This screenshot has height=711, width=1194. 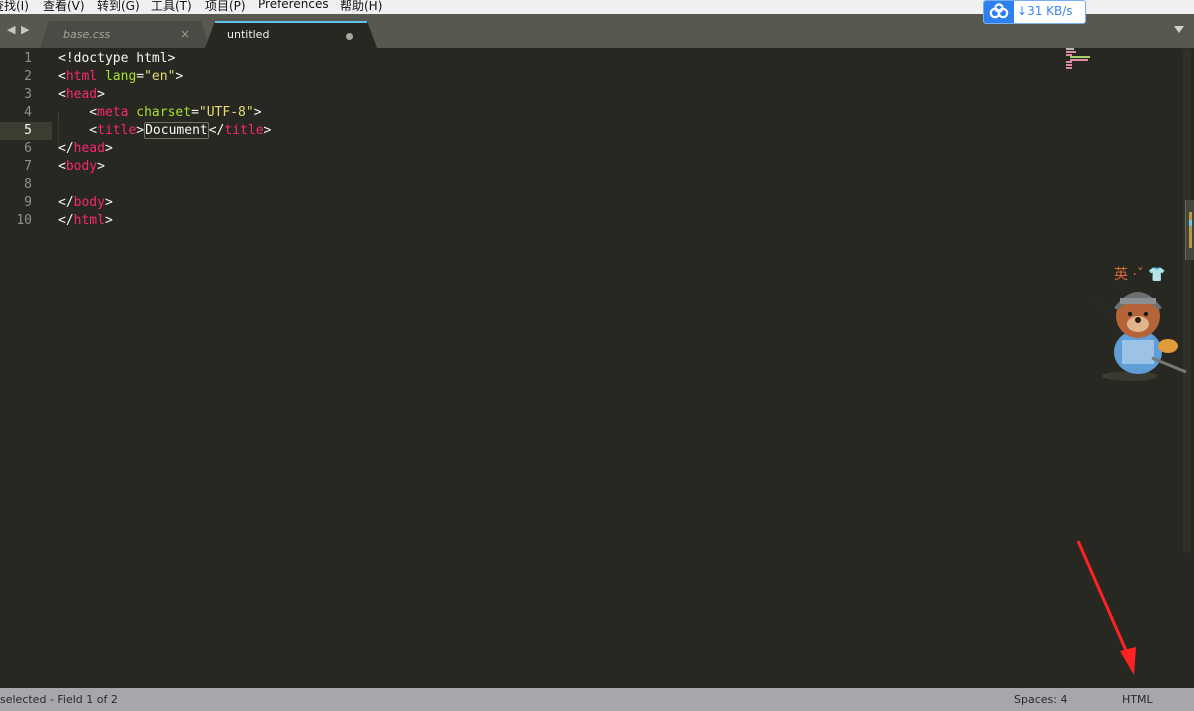 I want to click on menu-tools: 工具(T), so click(x=171, y=7).